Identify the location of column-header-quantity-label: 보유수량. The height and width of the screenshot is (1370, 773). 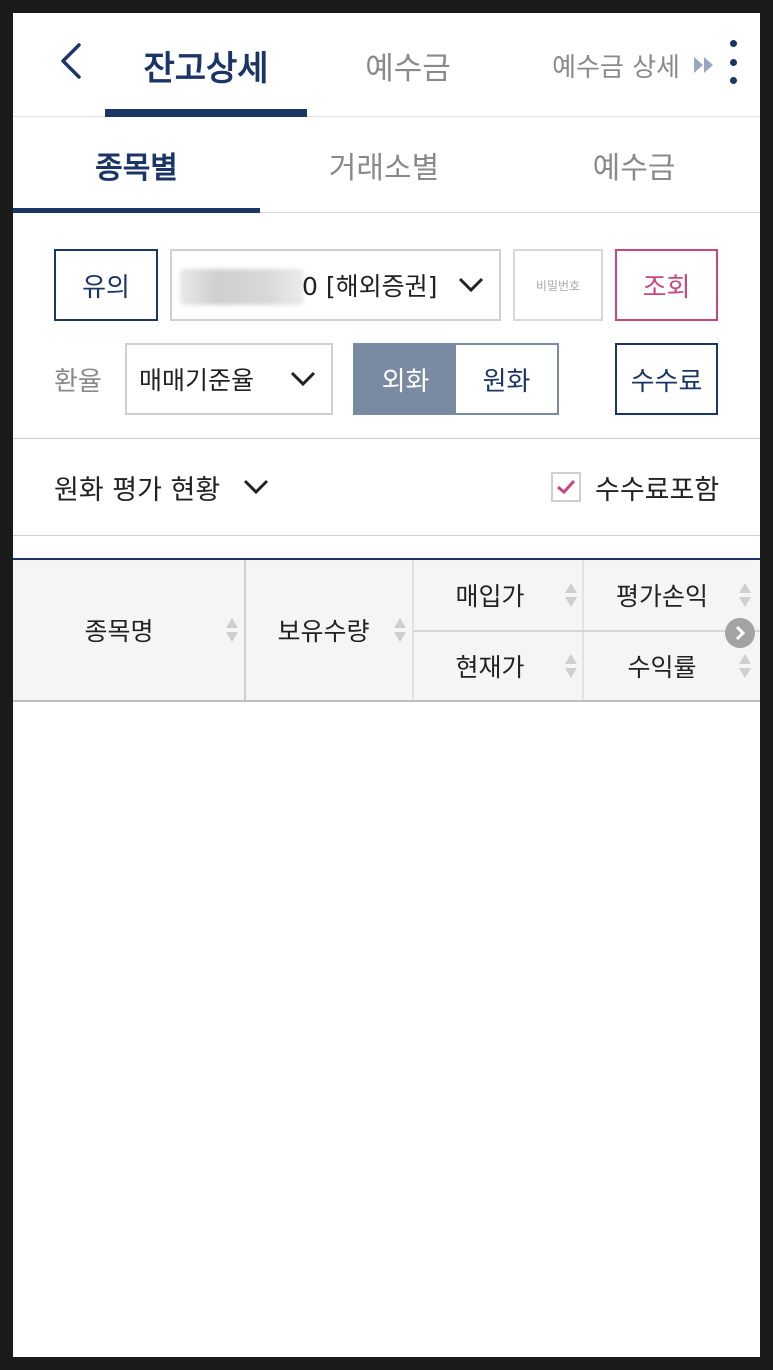
(323, 631).